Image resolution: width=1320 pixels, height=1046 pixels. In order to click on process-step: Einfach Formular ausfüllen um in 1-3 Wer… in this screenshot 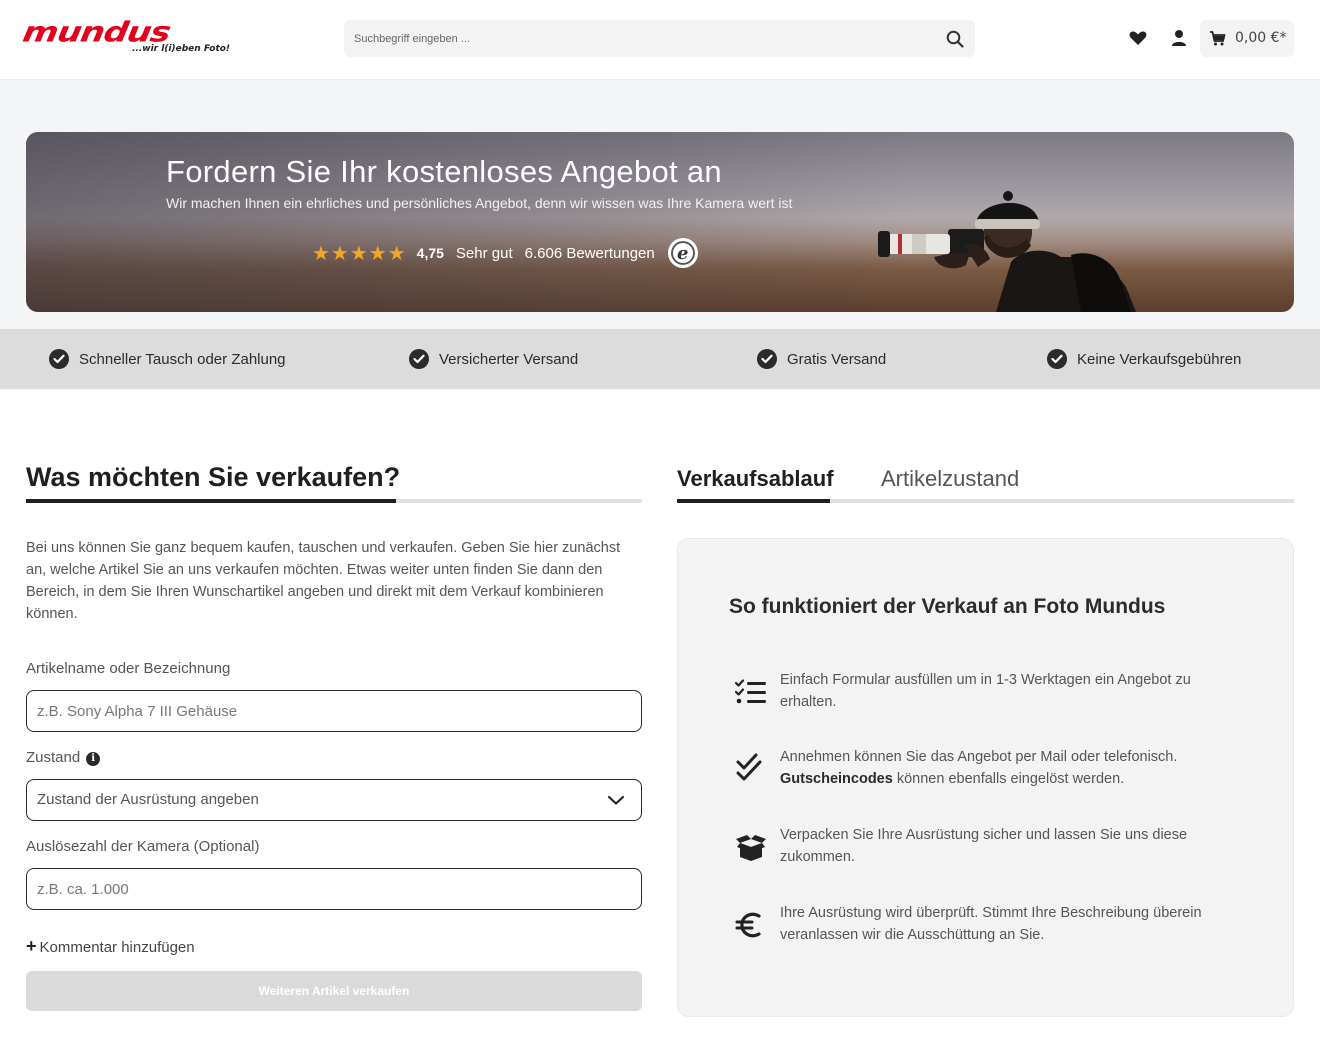, I will do `click(994, 692)`.